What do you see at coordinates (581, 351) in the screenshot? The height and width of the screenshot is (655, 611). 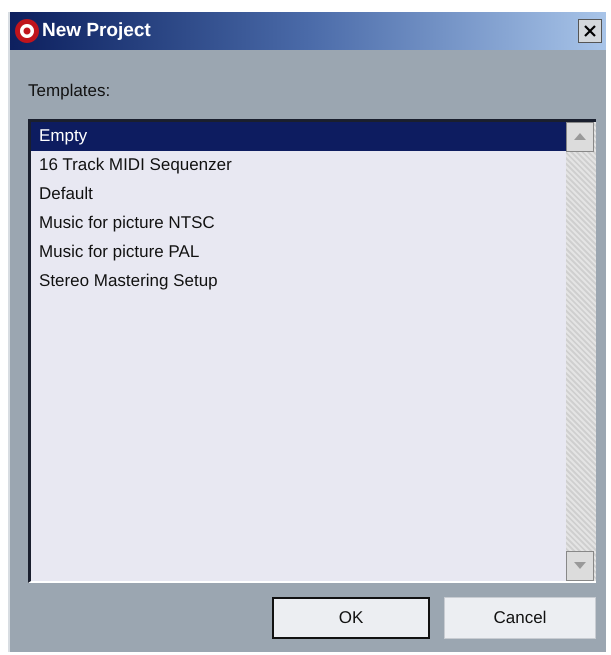 I see `scrollbar` at bounding box center [581, 351].